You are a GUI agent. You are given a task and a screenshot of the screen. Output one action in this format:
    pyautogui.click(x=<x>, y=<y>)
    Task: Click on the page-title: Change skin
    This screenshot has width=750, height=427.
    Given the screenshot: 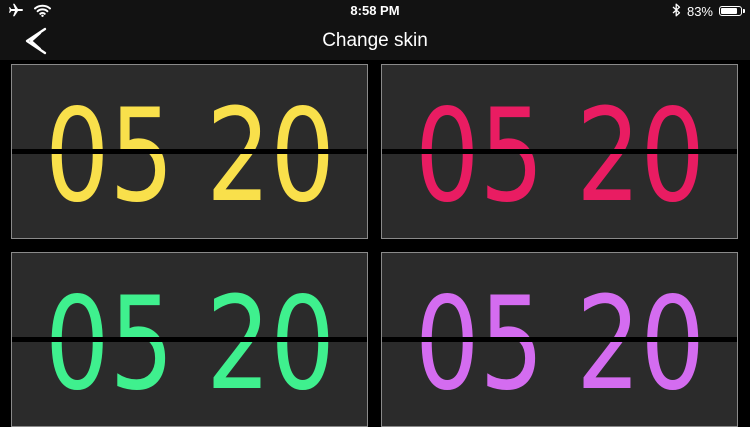 What is the action you would take?
    pyautogui.click(x=375, y=40)
    